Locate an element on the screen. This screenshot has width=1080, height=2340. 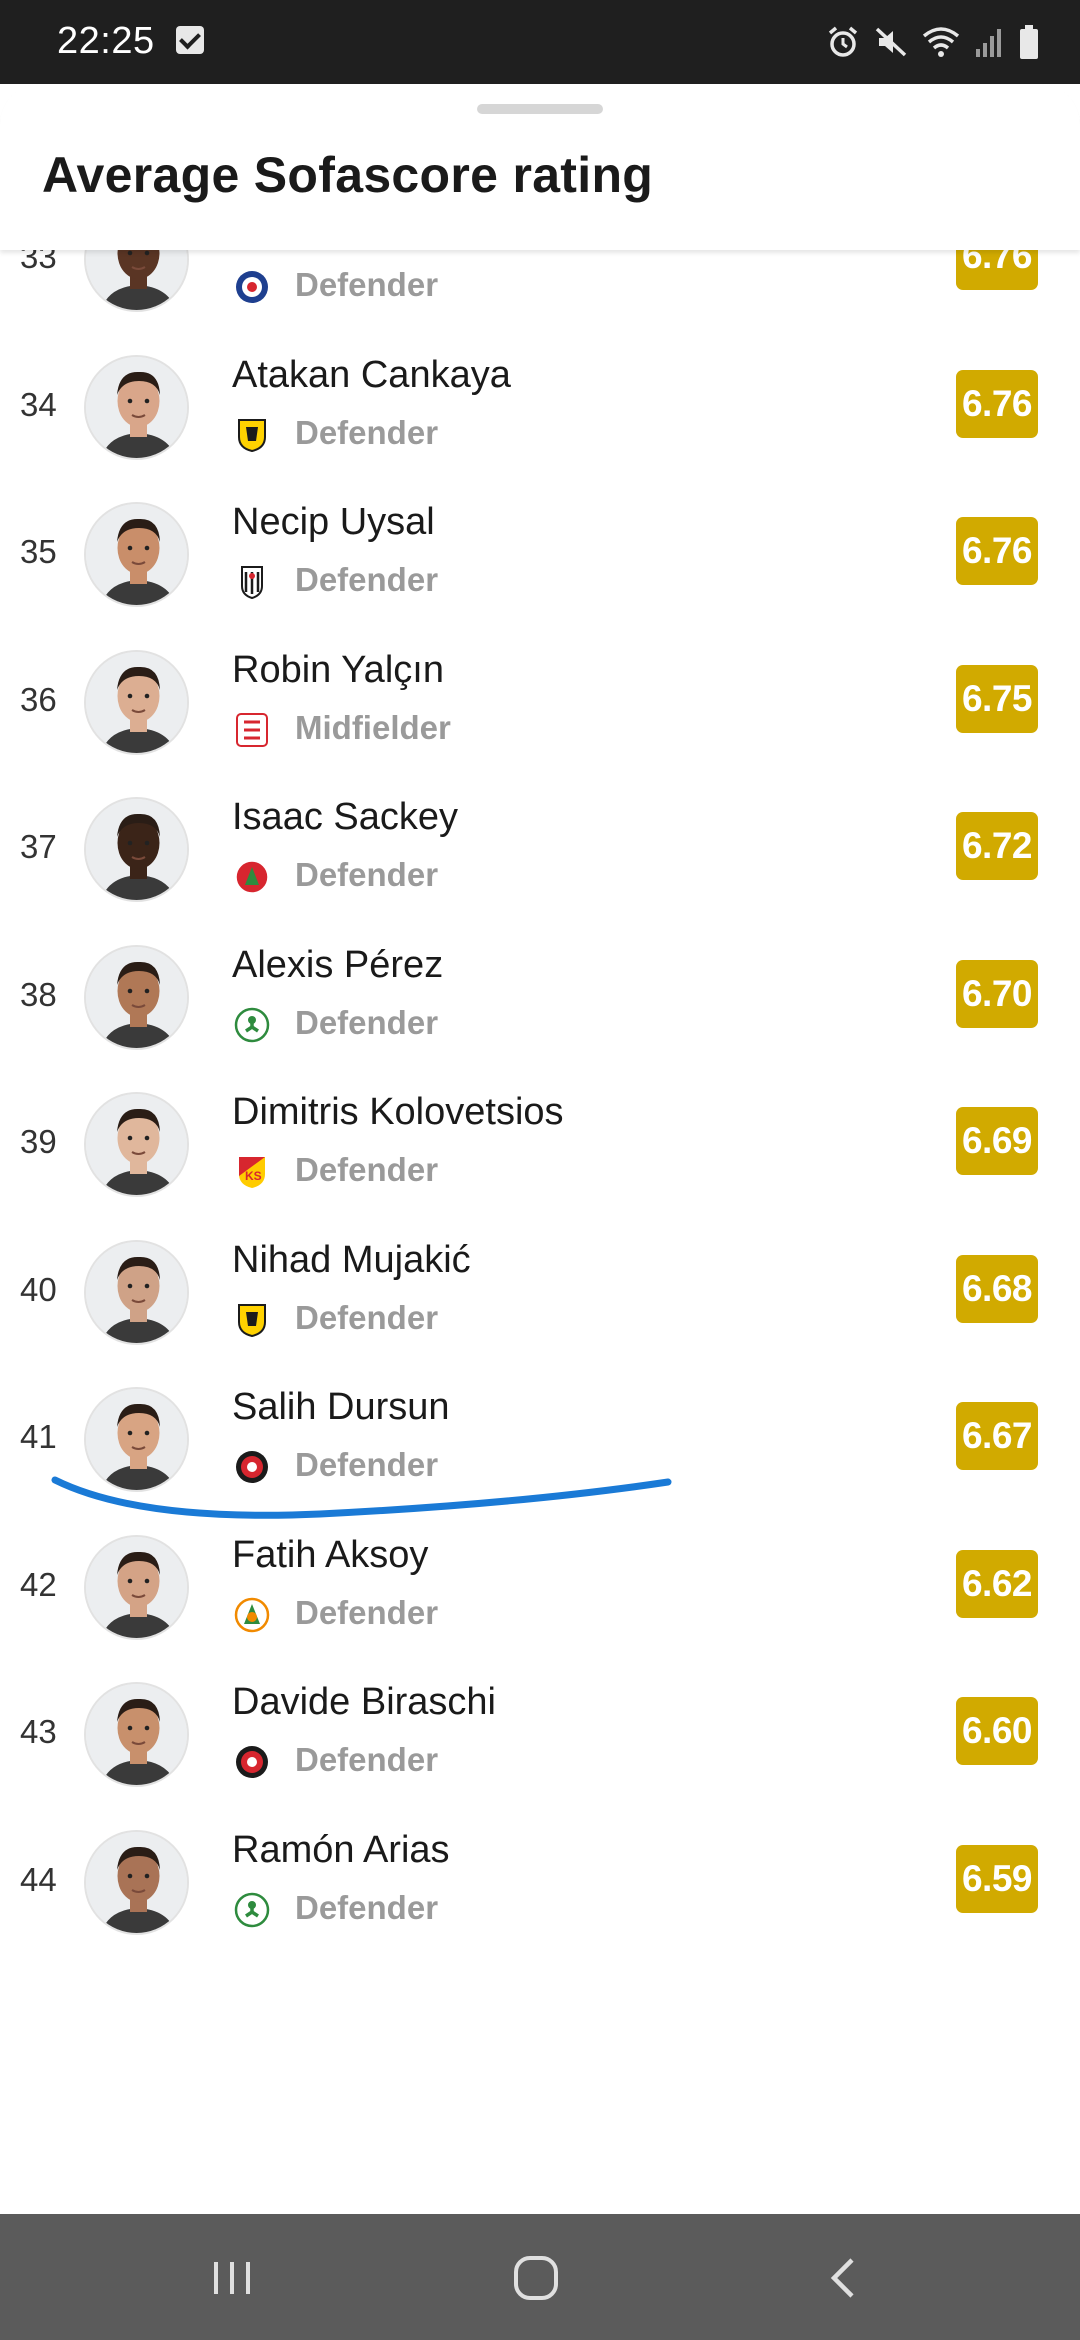
svg-text: KS is located at coordinates (253, 1176).